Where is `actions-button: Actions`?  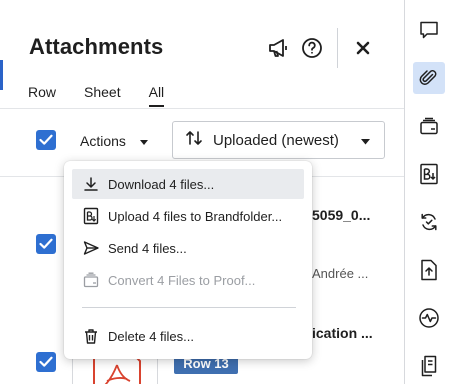 actions-button: Actions is located at coordinates (114, 141).